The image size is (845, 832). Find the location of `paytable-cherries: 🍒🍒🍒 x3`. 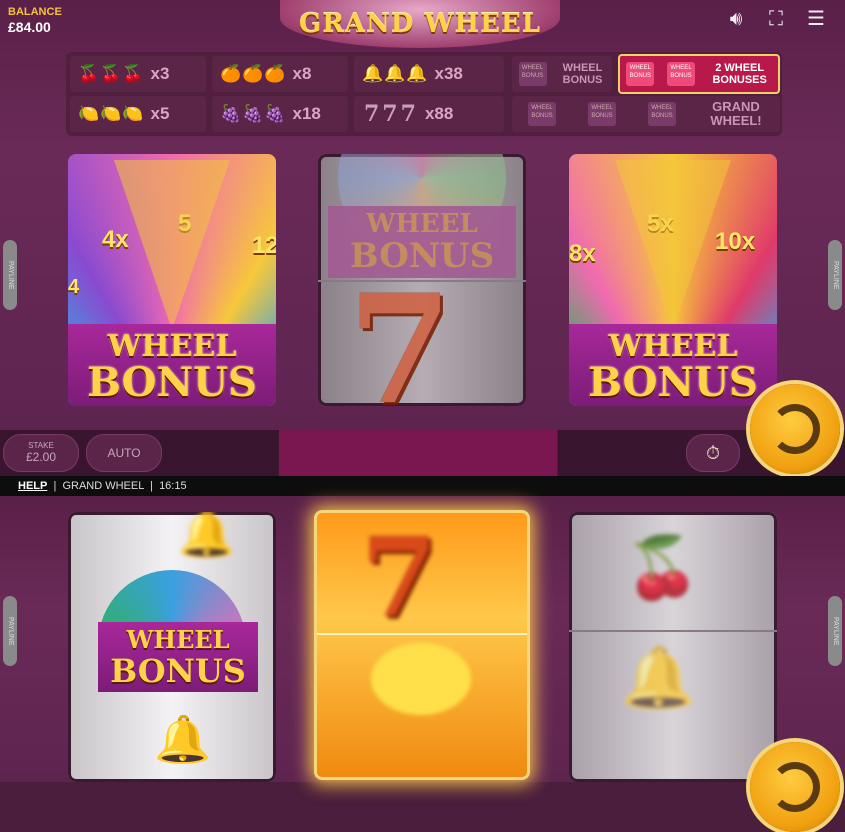

paytable-cherries: 🍒🍒🍒 x3 is located at coordinates (138, 74).